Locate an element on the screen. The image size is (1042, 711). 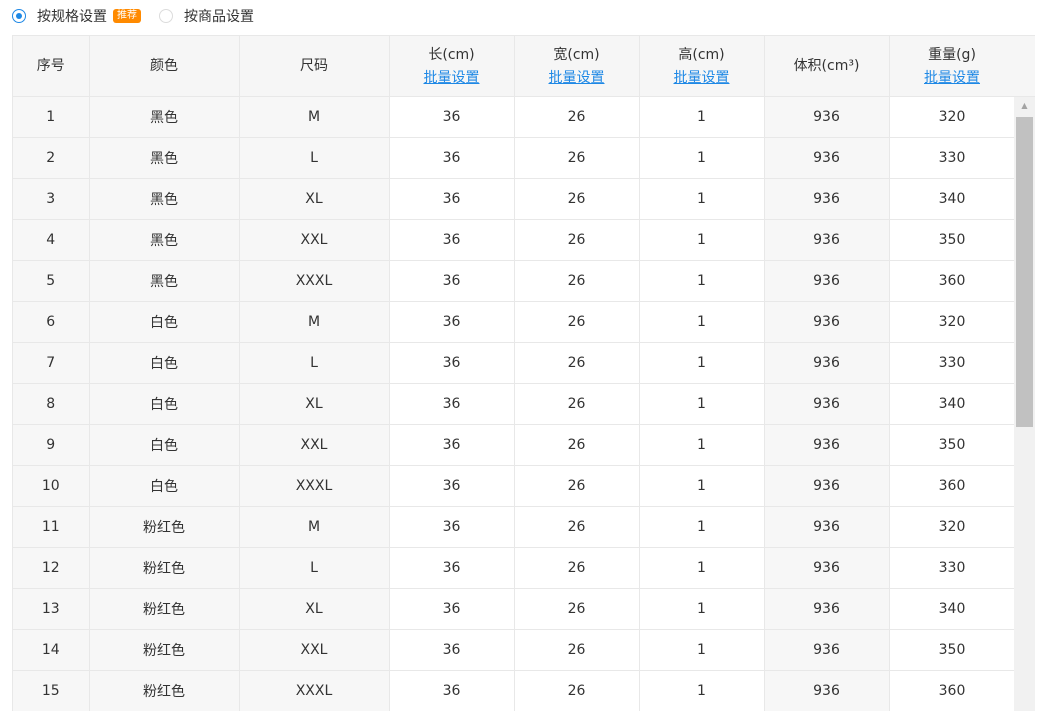
setting-mode-group: 按规格设置 推荐 按商品设置 is located at coordinates (133, 16).